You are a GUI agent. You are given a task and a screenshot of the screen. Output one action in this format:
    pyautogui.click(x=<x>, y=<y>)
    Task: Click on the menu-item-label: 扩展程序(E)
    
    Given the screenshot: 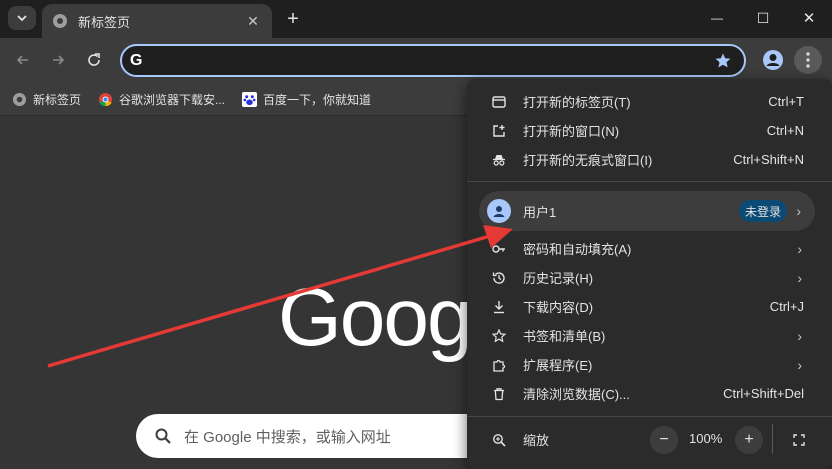 What is the action you would take?
    pyautogui.click(x=558, y=365)
    